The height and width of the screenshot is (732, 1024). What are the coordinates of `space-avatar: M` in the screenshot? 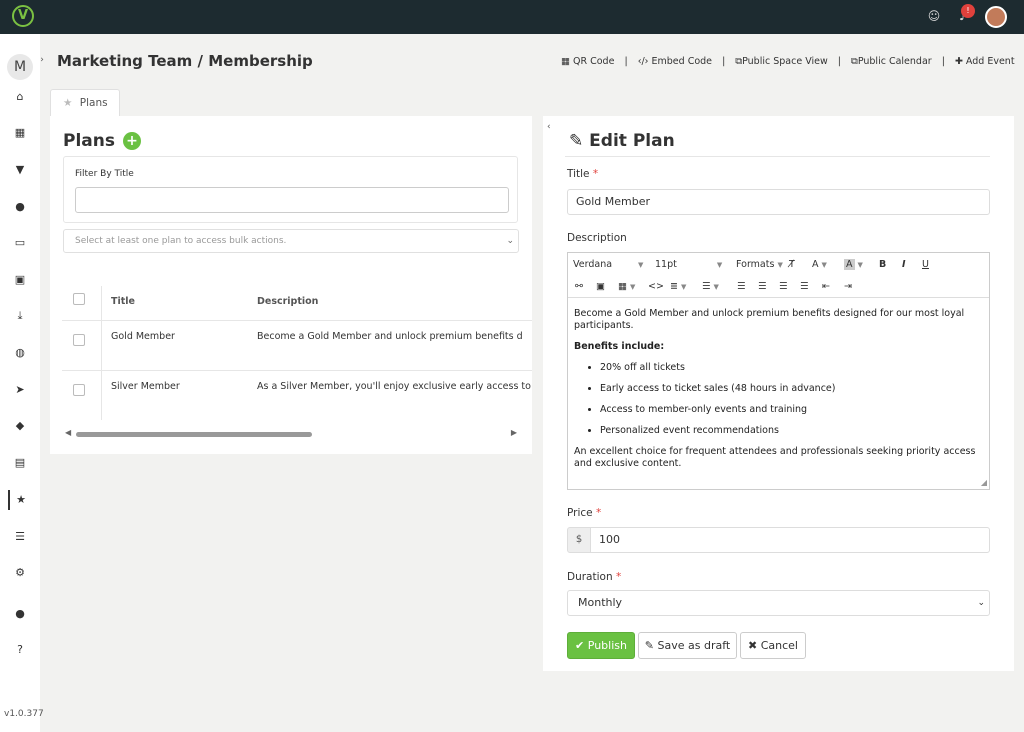 It's located at (20, 67).